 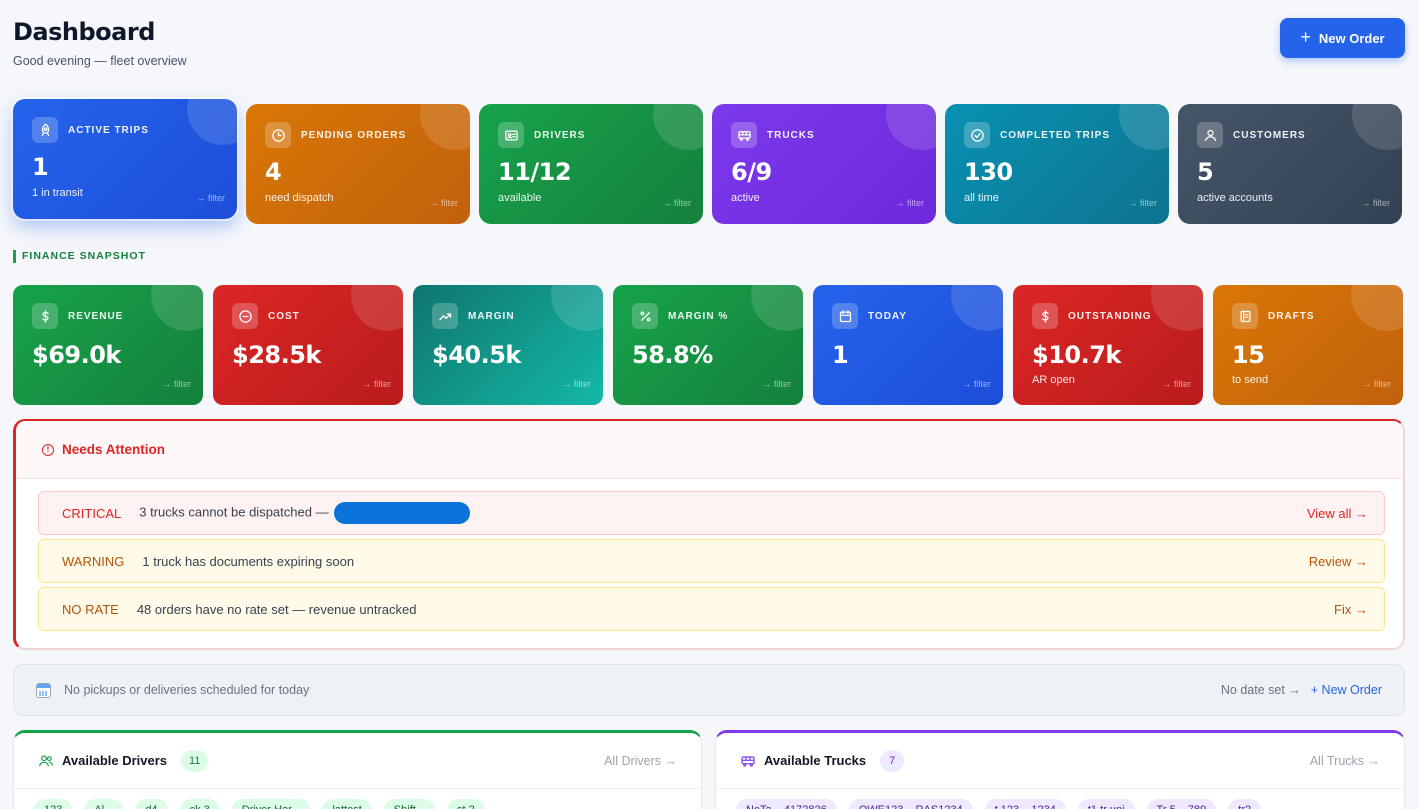 What do you see at coordinates (114, 449) in the screenshot?
I see `needs-attention-title: Needs Attention` at bounding box center [114, 449].